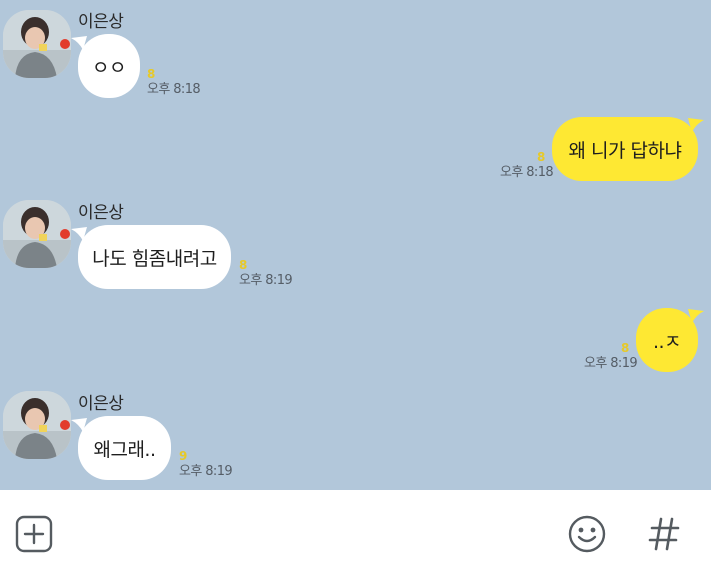  What do you see at coordinates (124, 448) in the screenshot?
I see `message-bubble: 왜그래..` at bounding box center [124, 448].